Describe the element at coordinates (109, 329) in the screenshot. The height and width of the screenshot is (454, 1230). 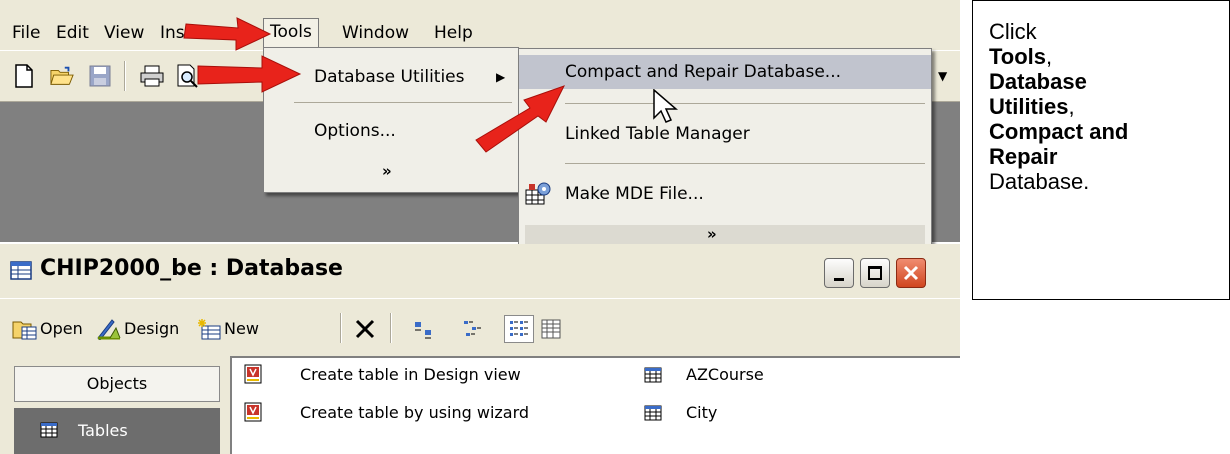
I see `design-icon` at that location.